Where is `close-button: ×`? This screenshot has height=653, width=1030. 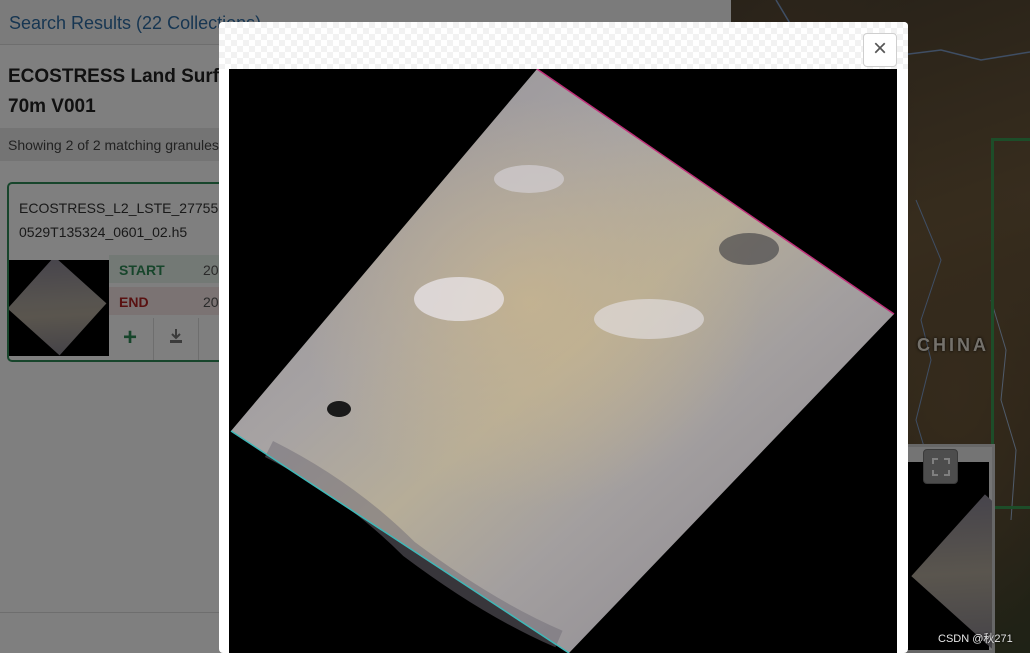 close-button: × is located at coordinates (880, 50).